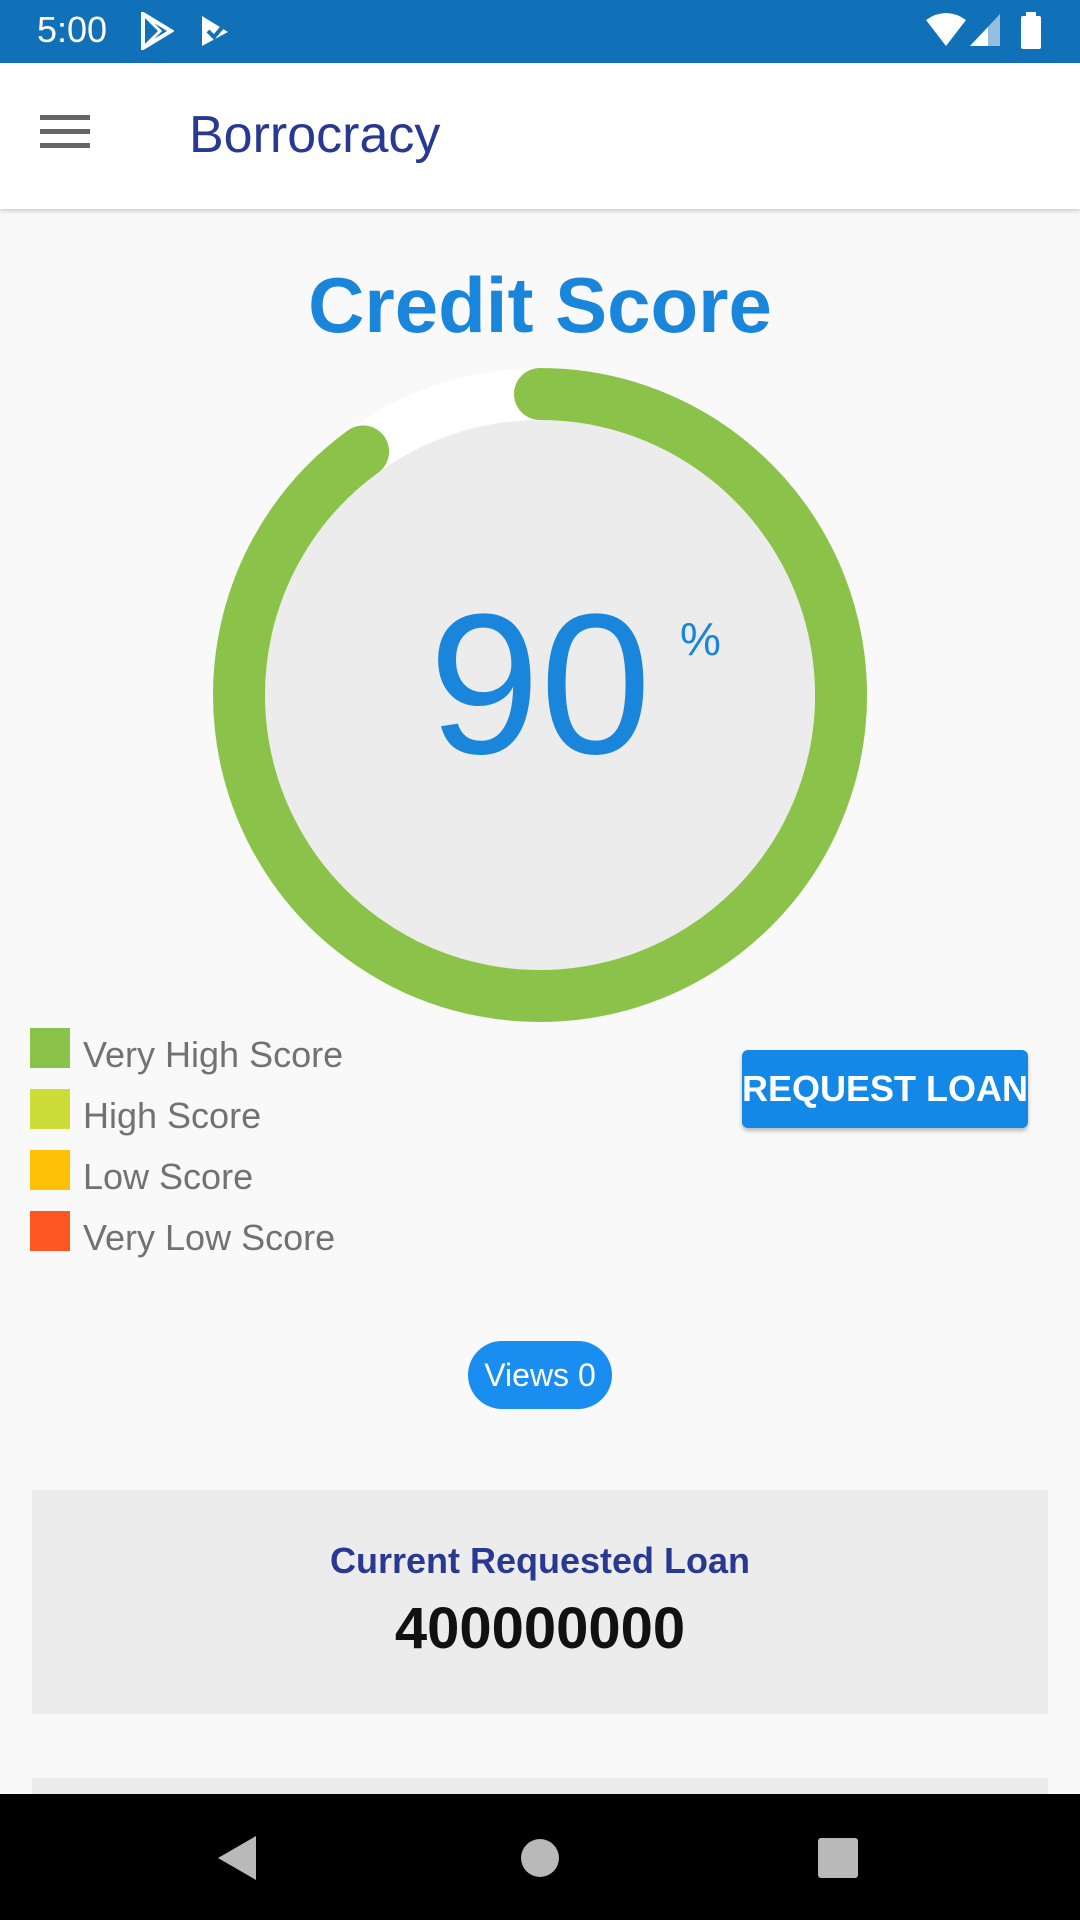  I want to click on task-check-icon, so click(216, 33).